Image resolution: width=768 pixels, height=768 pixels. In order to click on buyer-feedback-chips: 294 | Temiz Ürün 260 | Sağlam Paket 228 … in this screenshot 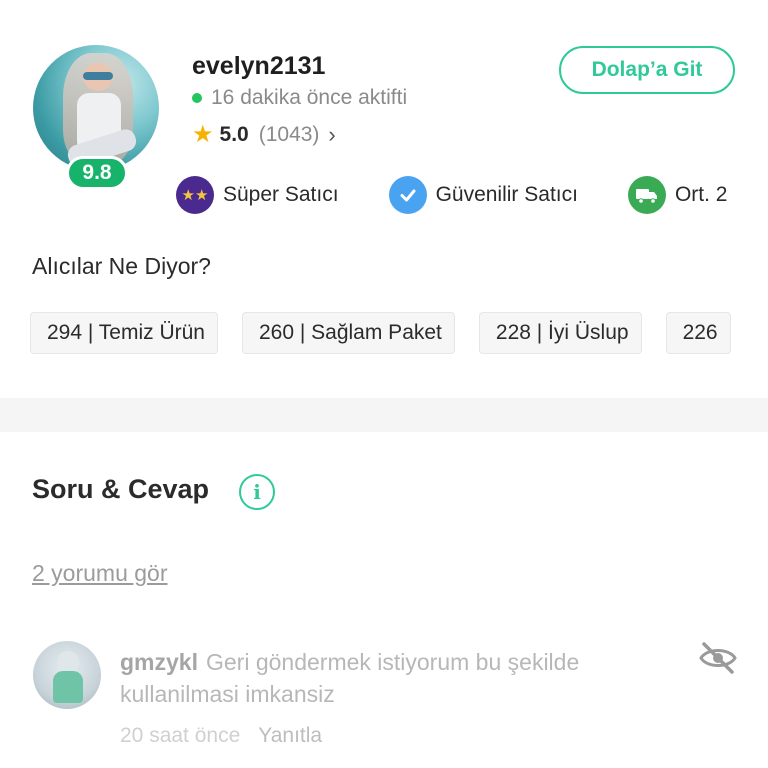, I will do `click(392, 333)`.